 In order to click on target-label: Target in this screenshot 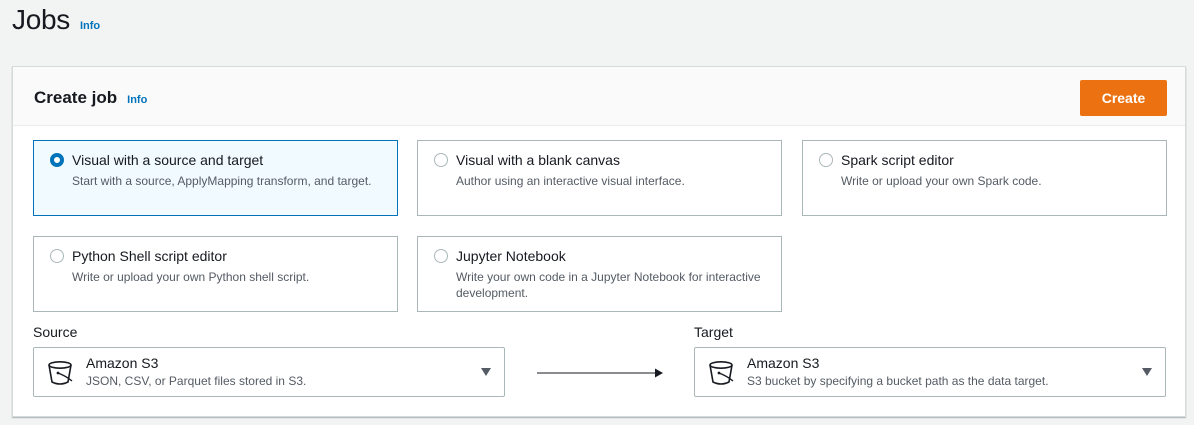, I will do `click(713, 332)`.